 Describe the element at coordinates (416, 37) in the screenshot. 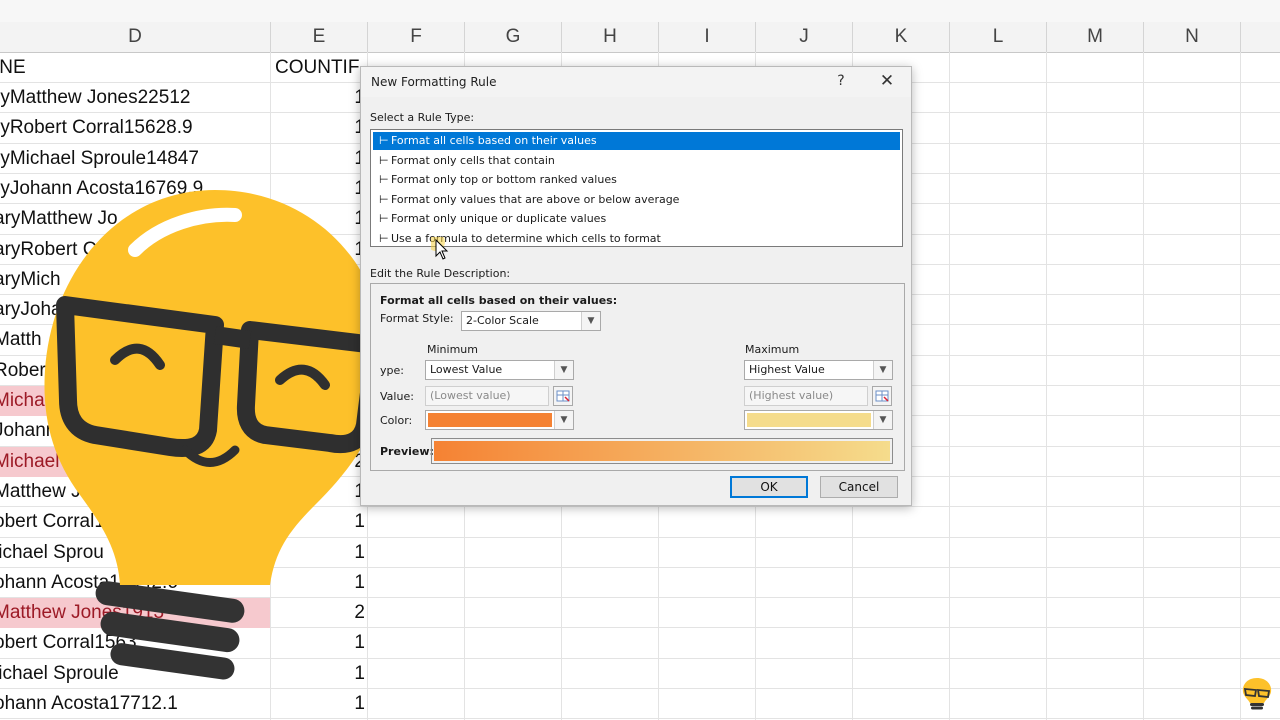

I see `column-header-f: F` at that location.